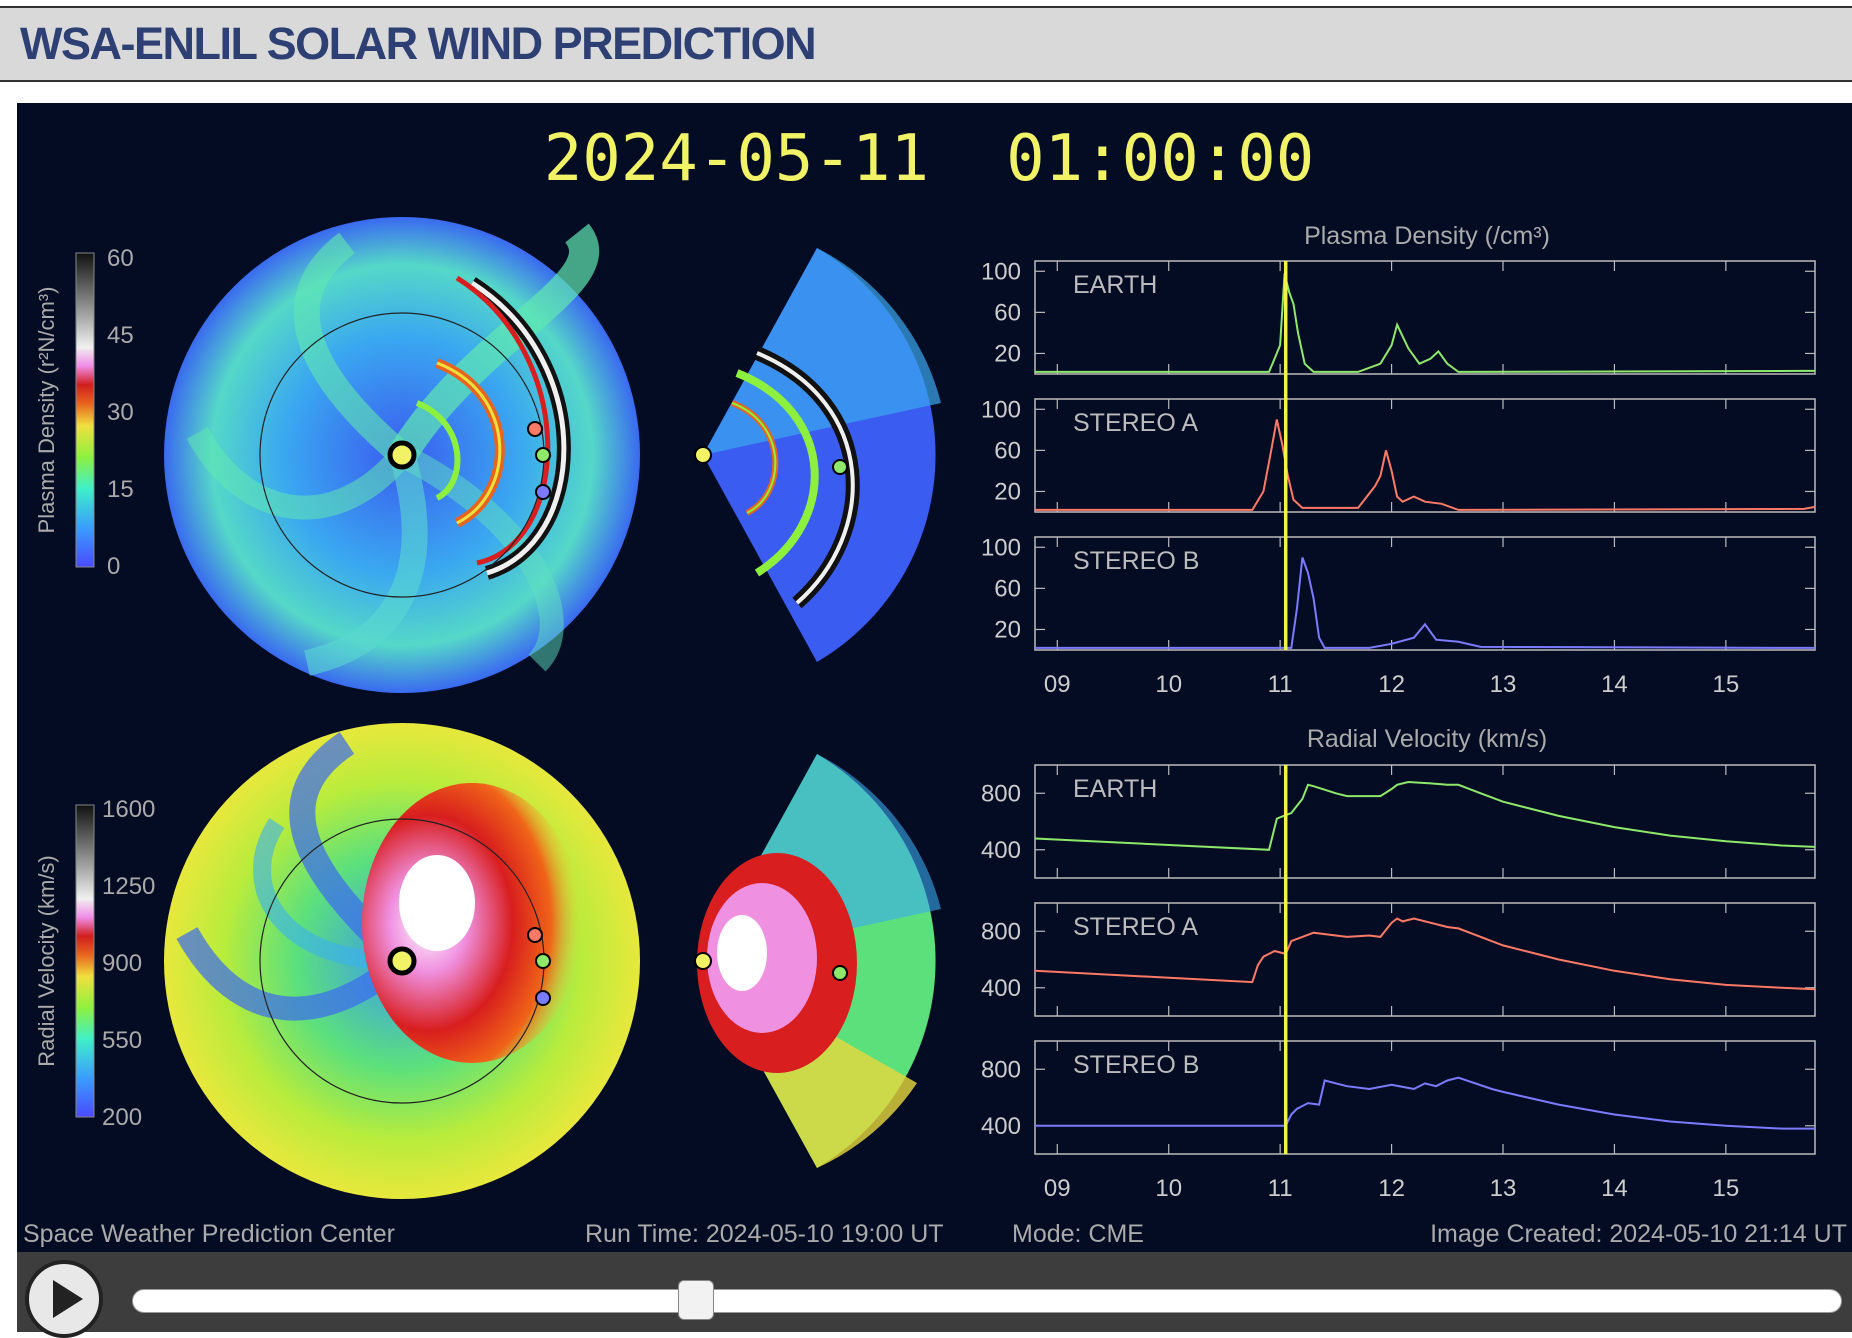 Image resolution: width=1852 pixels, height=1338 pixels. What do you see at coordinates (68, 1299) in the screenshot?
I see `play-icon` at bounding box center [68, 1299].